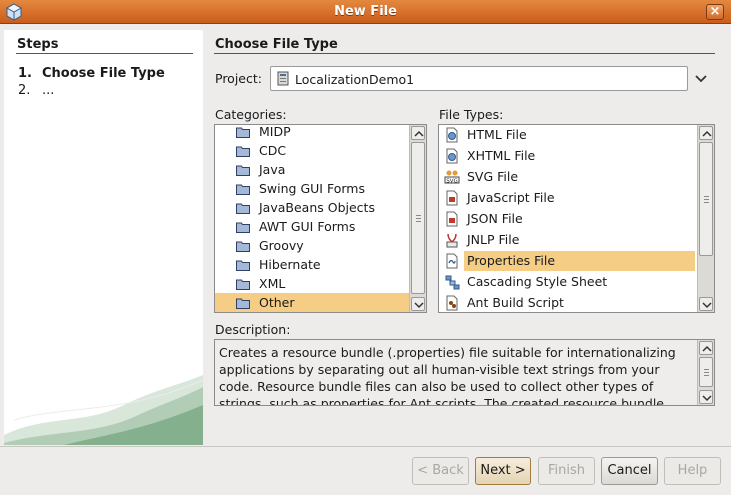 The width and height of the screenshot is (731, 495). I want to click on properties-file-icon, so click(452, 261).